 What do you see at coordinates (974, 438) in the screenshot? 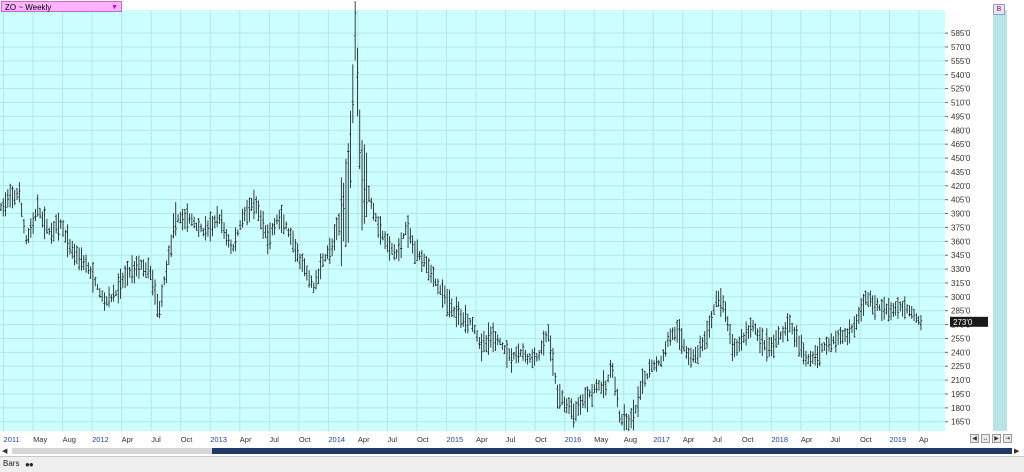
I see `scroll-left-button: ◀` at bounding box center [974, 438].